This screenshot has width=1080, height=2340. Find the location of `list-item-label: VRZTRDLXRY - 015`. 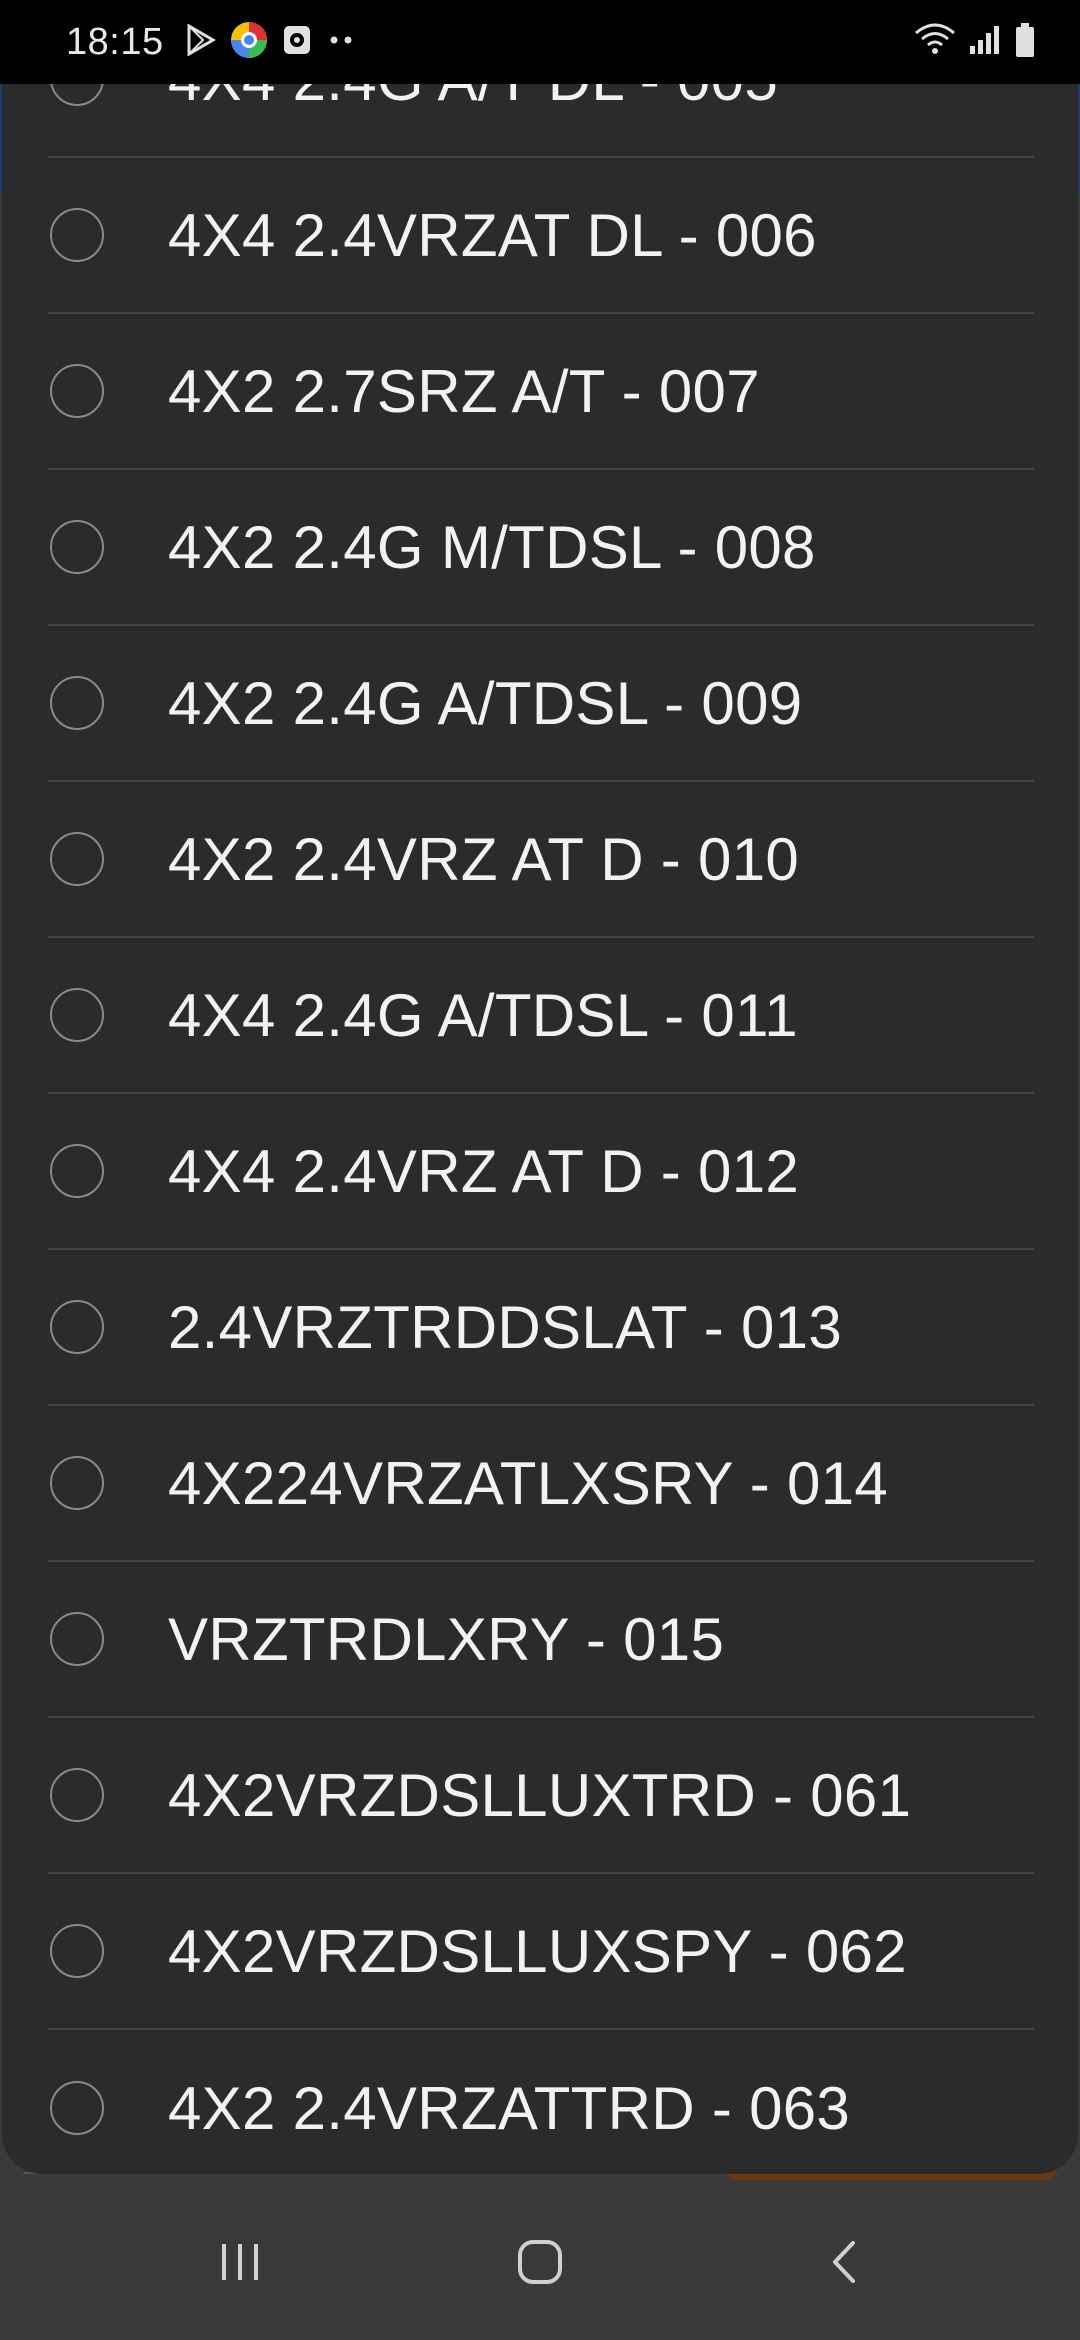

list-item-label: VRZTRDLXRY - 015 is located at coordinates (446, 1639).